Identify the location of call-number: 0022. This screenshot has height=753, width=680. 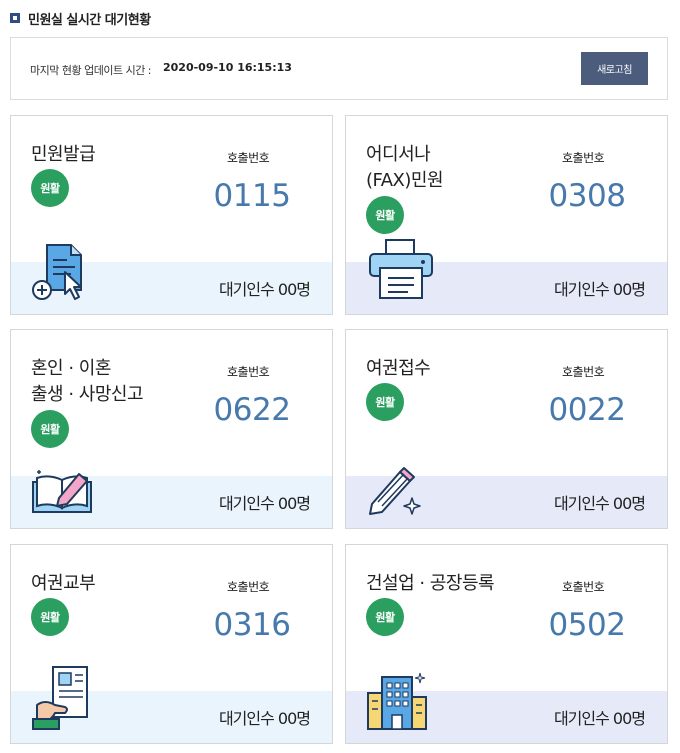
(587, 410).